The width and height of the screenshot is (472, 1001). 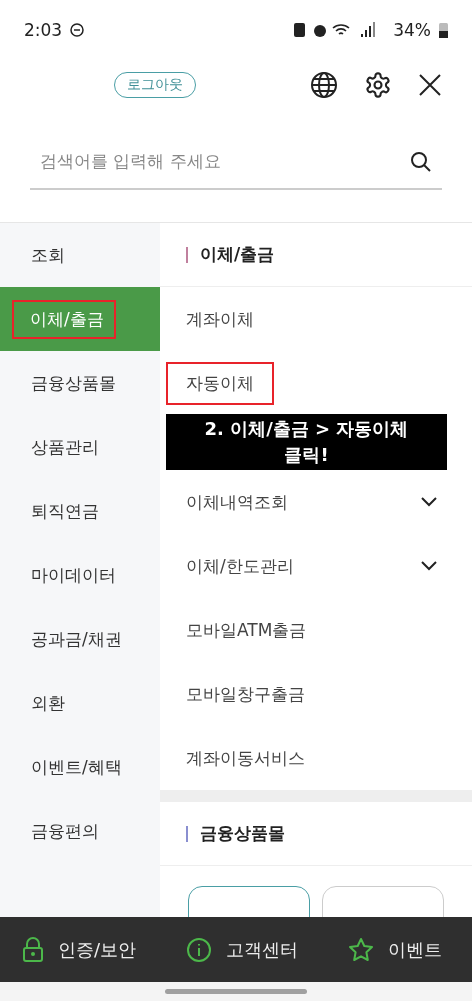 What do you see at coordinates (237, 502) in the screenshot?
I see `menu-item: 이체내역조회` at bounding box center [237, 502].